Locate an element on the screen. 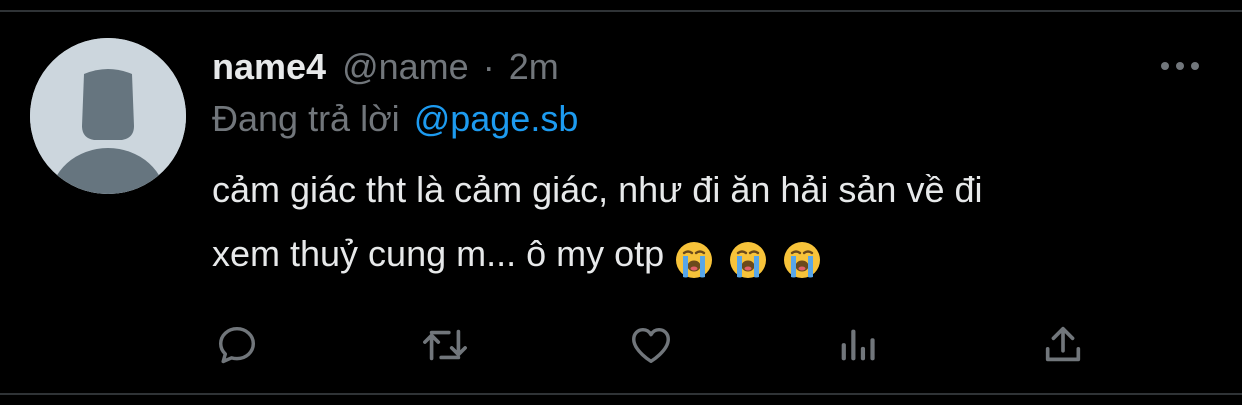  emoji-group is located at coordinates (755, 256).